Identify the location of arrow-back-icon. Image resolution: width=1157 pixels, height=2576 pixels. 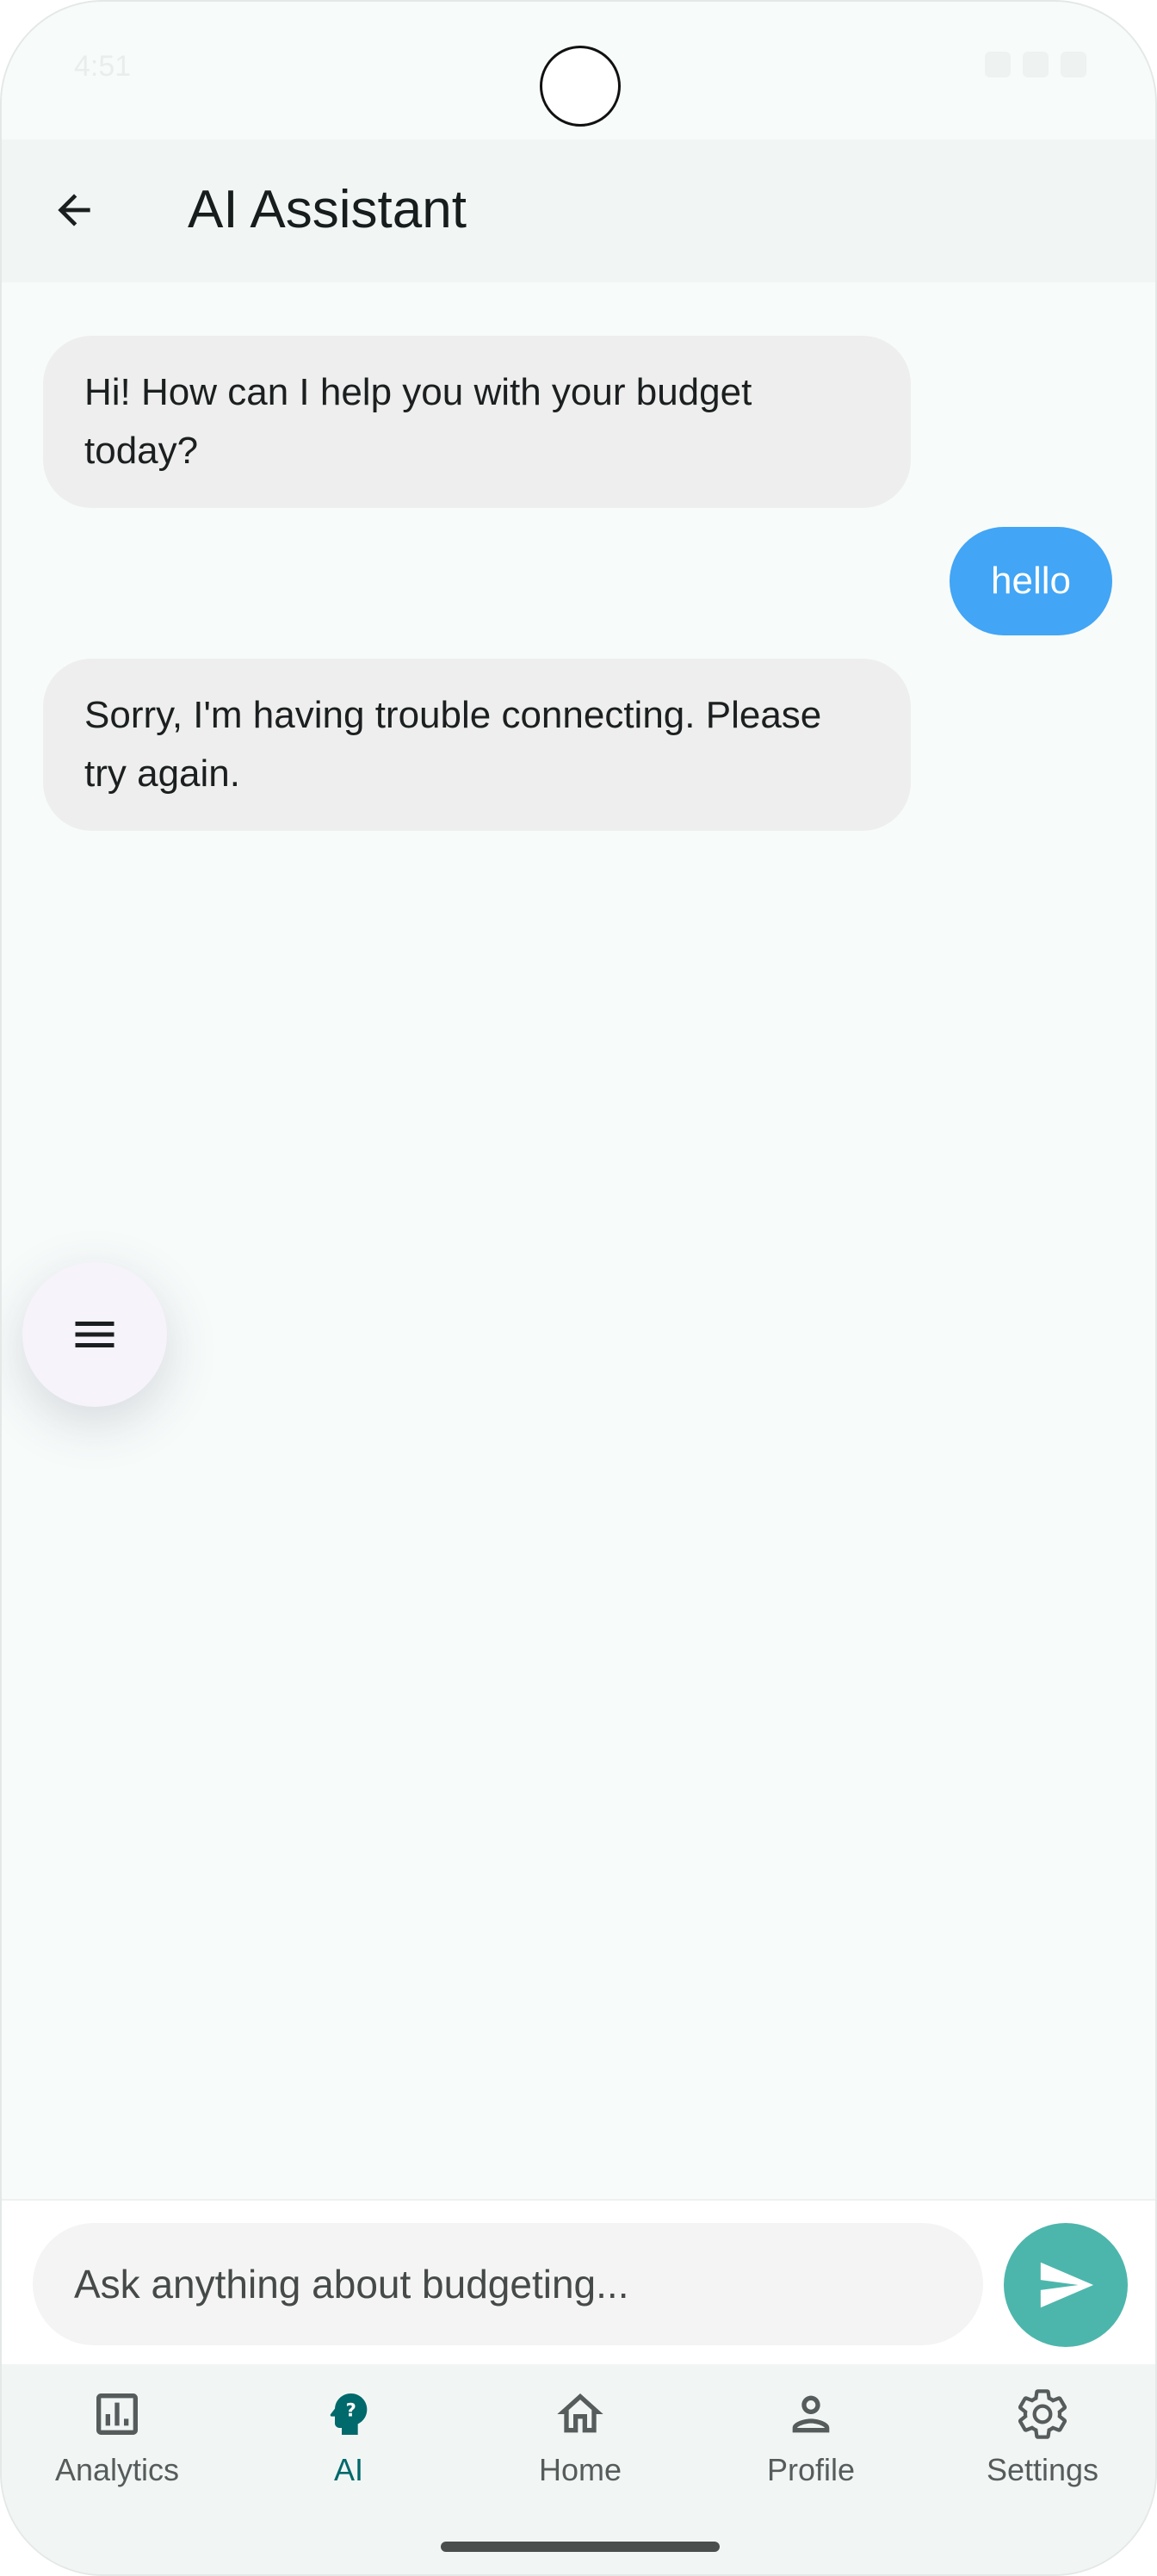
(74, 210).